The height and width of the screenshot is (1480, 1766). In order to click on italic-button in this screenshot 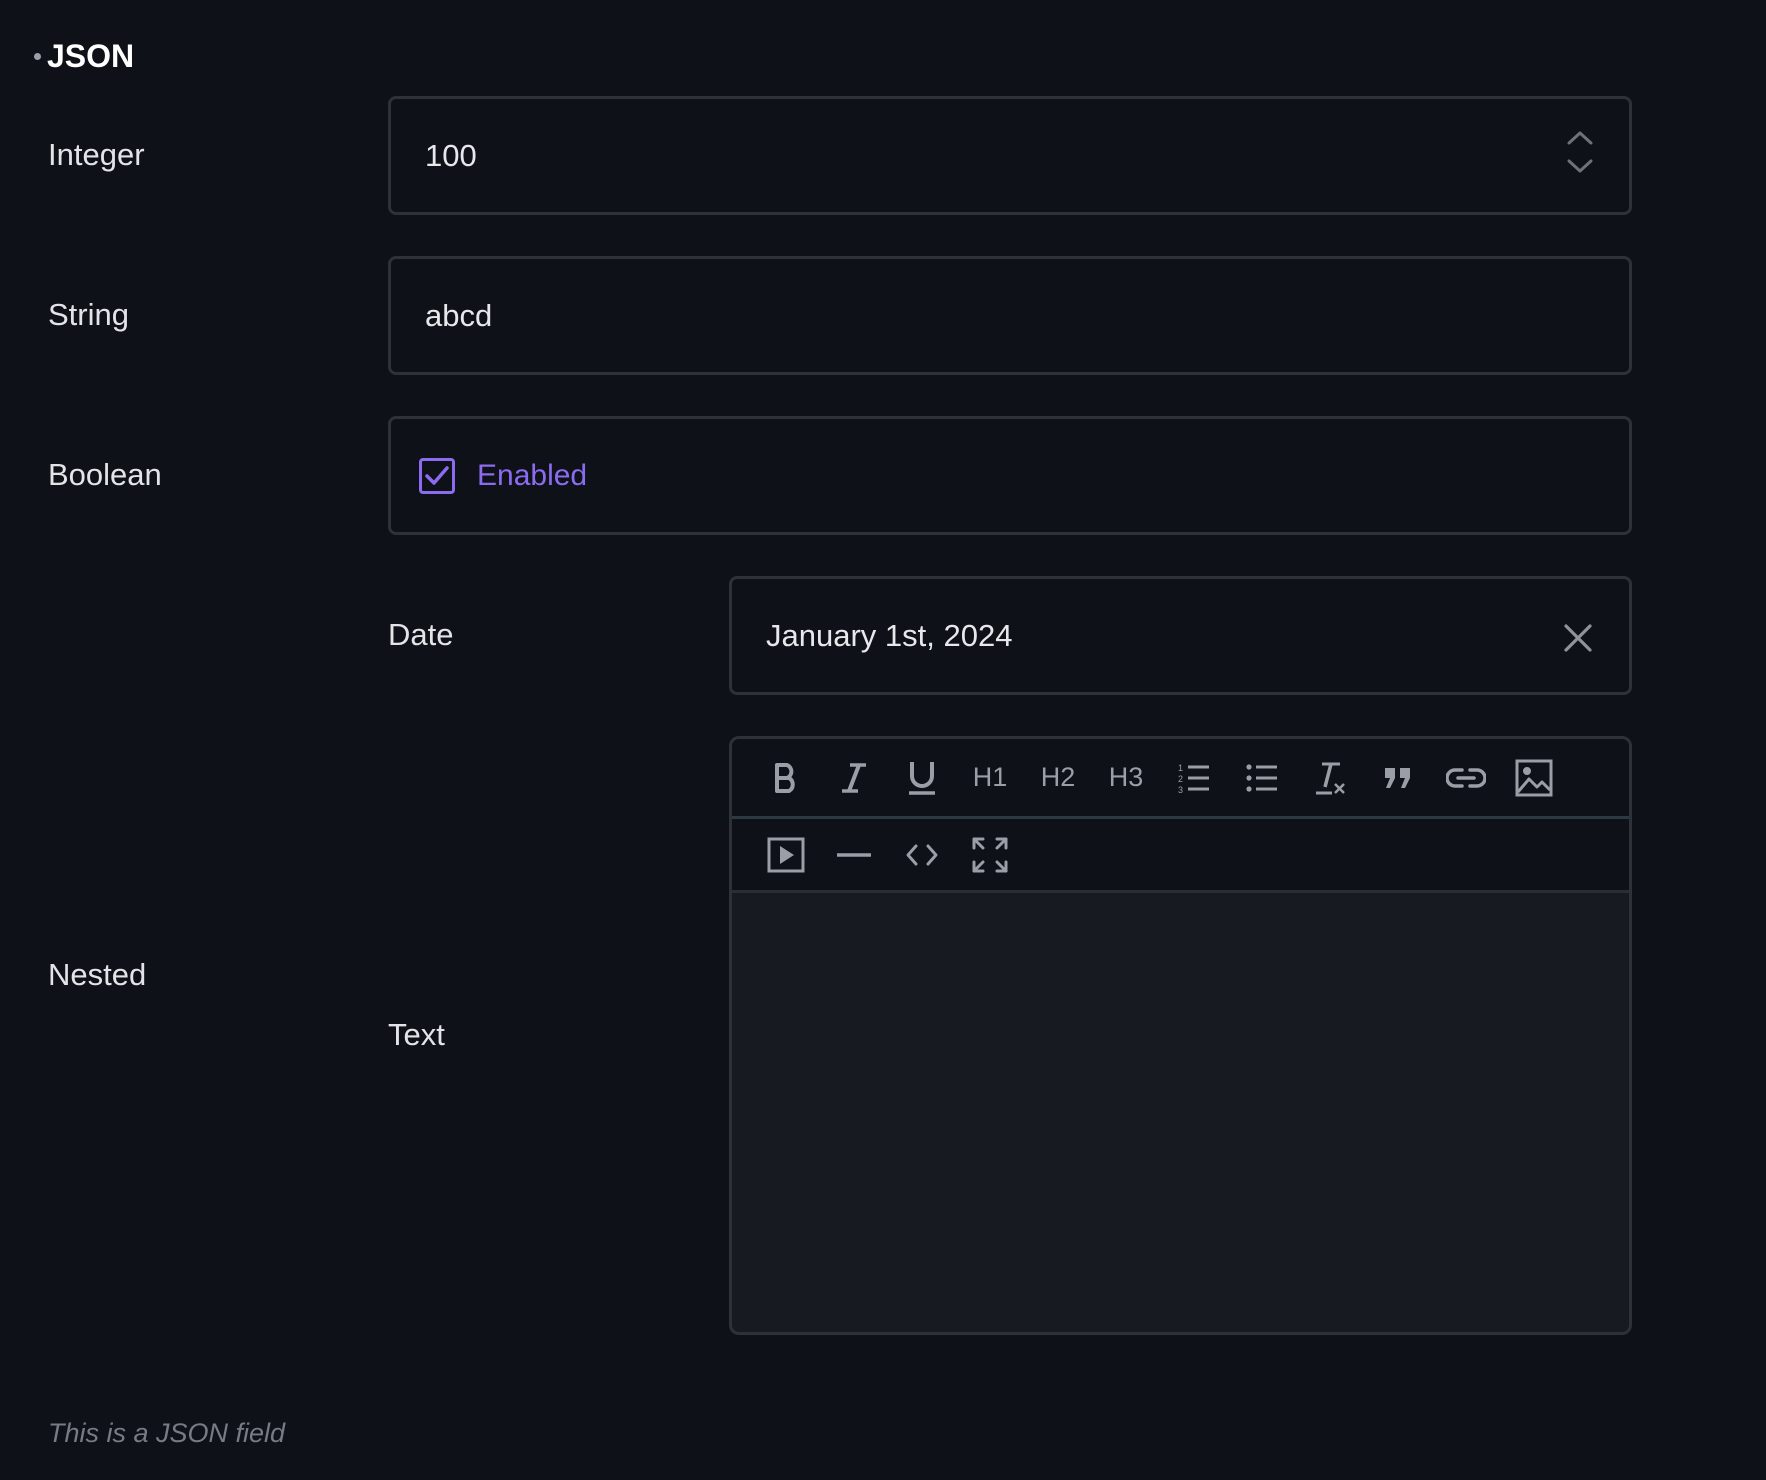, I will do `click(854, 778)`.